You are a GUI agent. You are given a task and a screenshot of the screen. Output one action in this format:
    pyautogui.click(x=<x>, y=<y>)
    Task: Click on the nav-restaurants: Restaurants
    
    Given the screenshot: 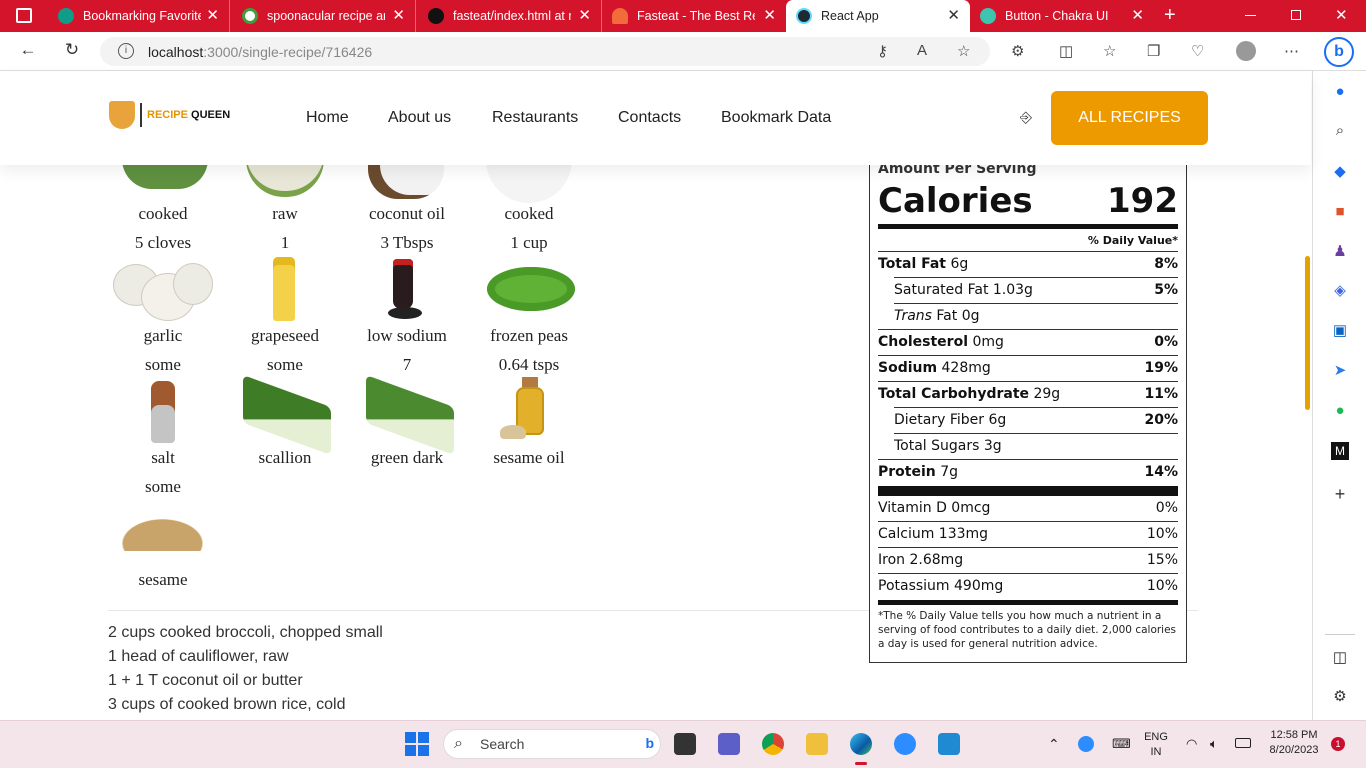 What is the action you would take?
    pyautogui.click(x=535, y=118)
    